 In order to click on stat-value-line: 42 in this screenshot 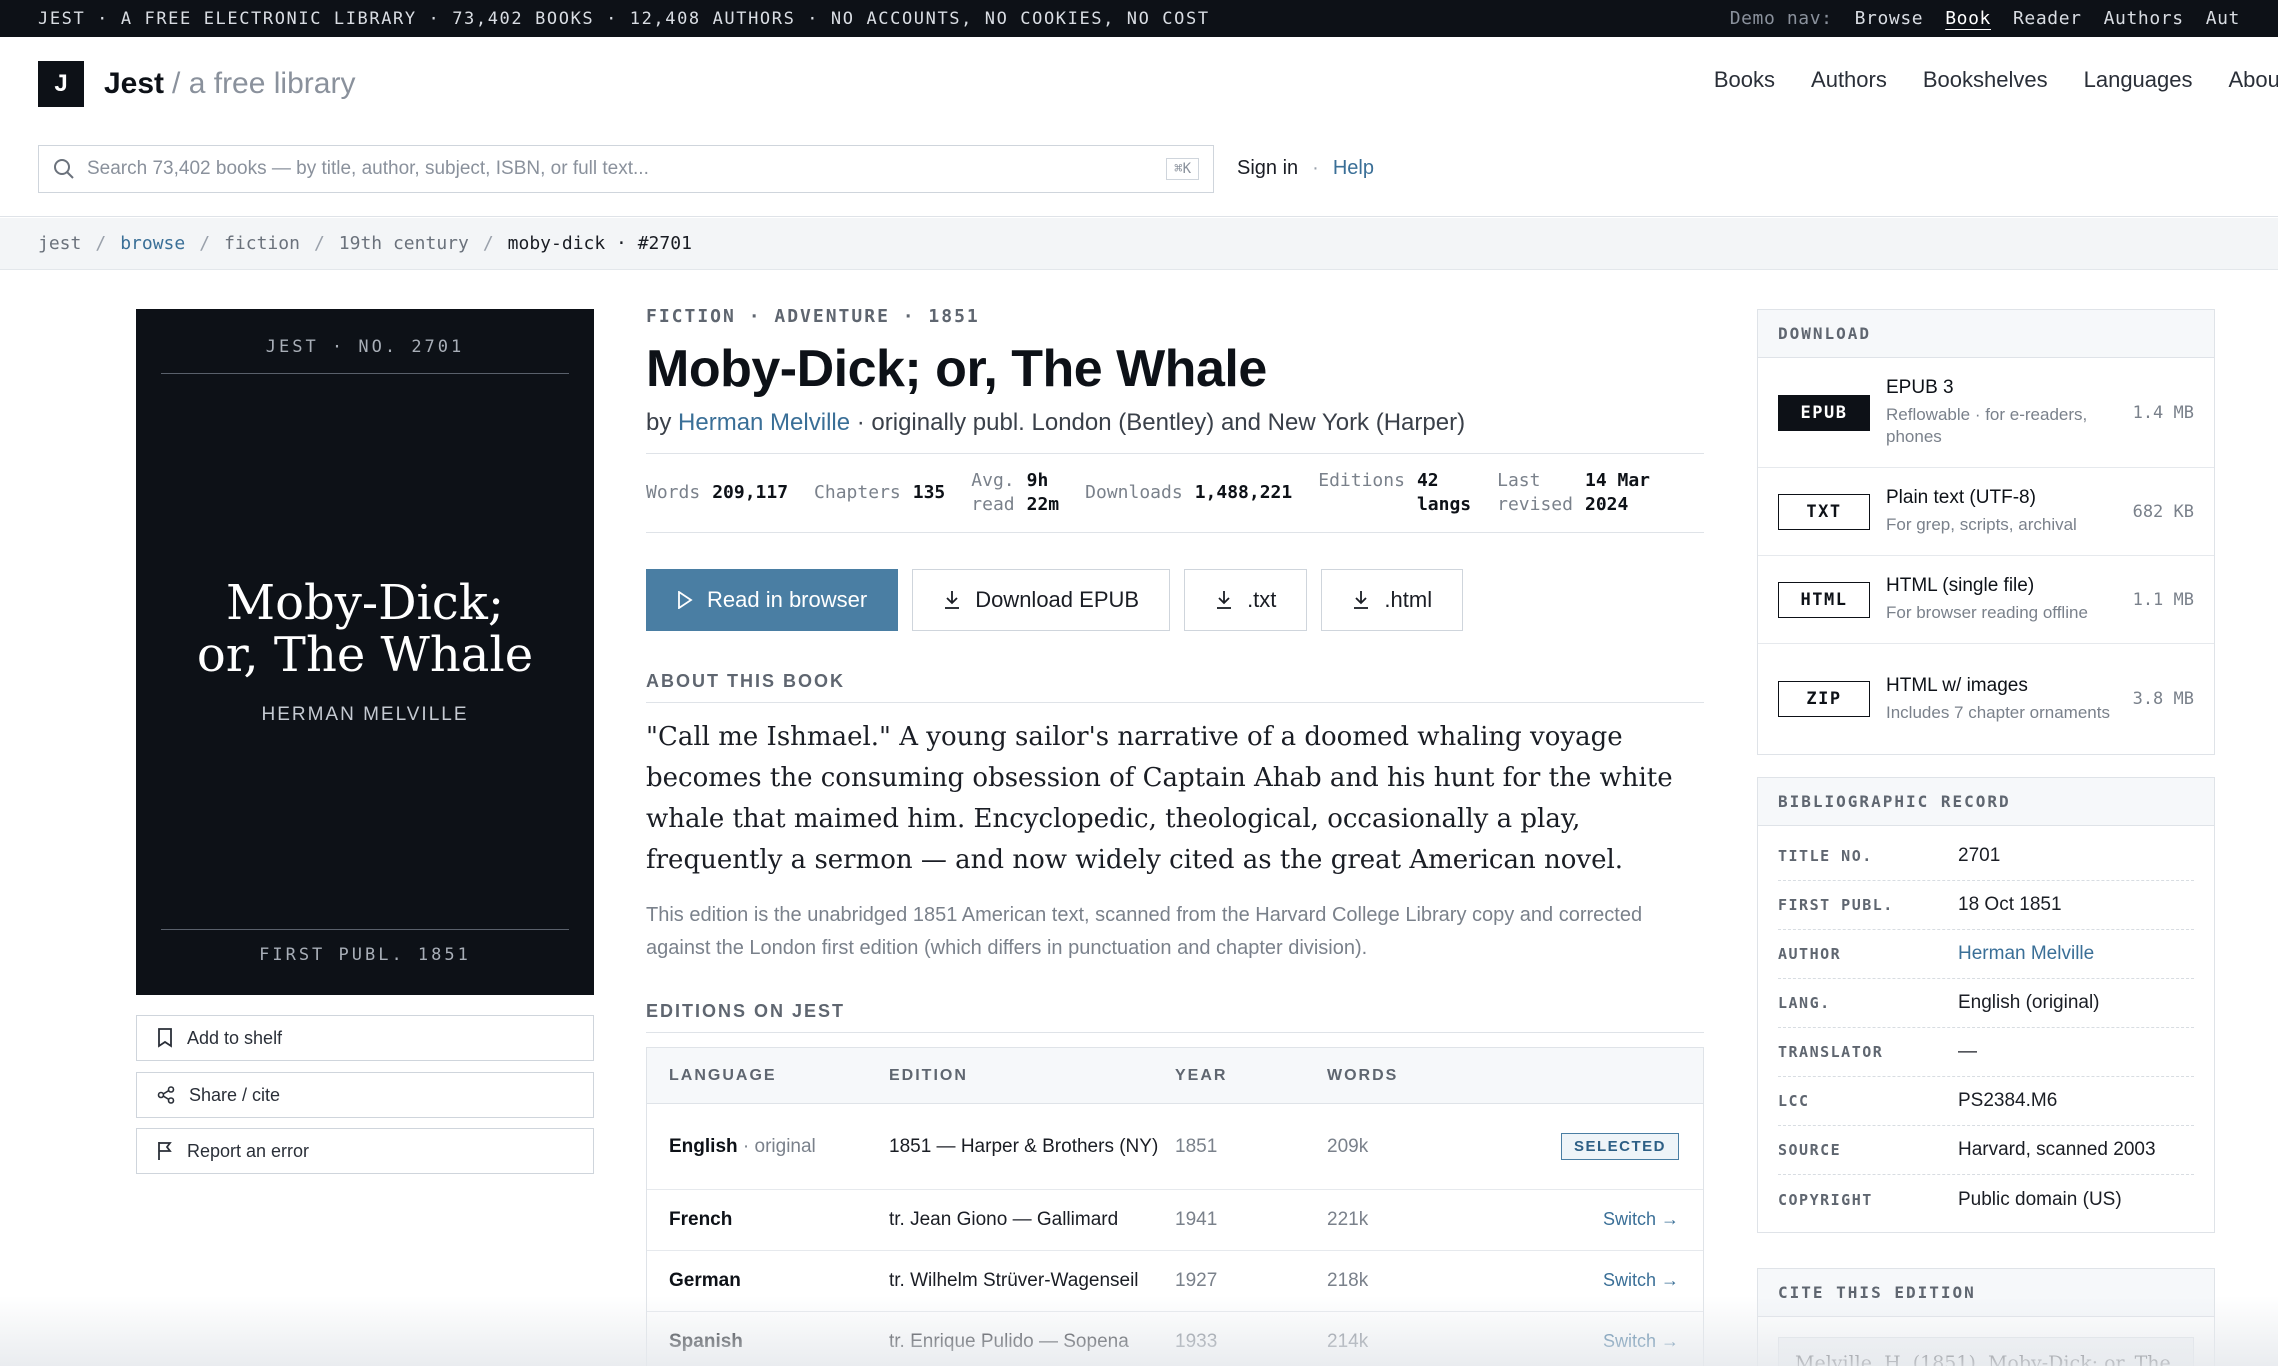, I will do `click(1427, 480)`.